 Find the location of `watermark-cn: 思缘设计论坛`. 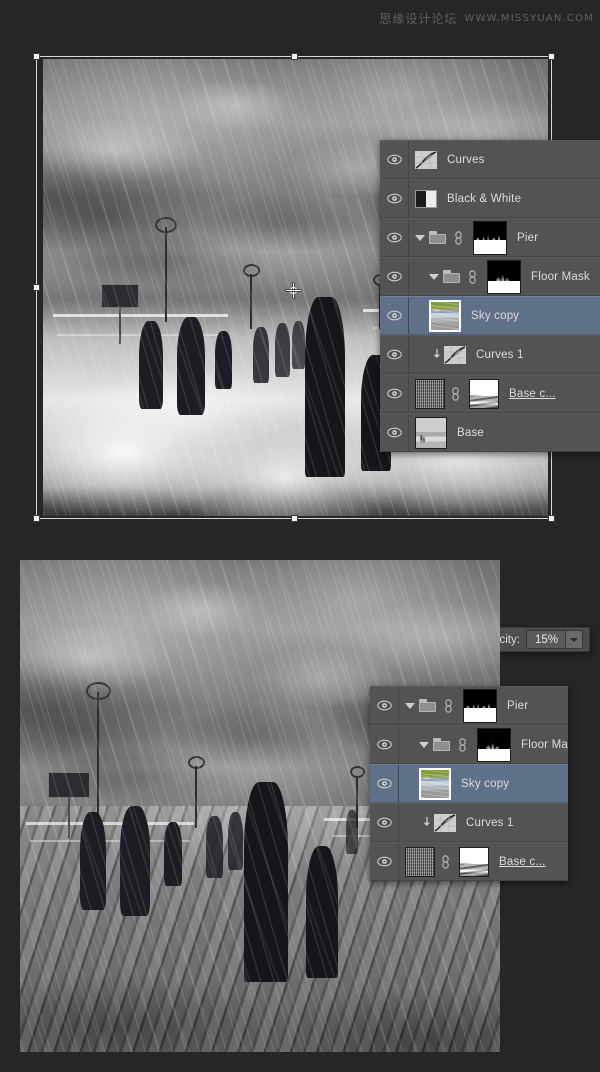

watermark-cn: 思缘设计论坛 is located at coordinates (418, 19).